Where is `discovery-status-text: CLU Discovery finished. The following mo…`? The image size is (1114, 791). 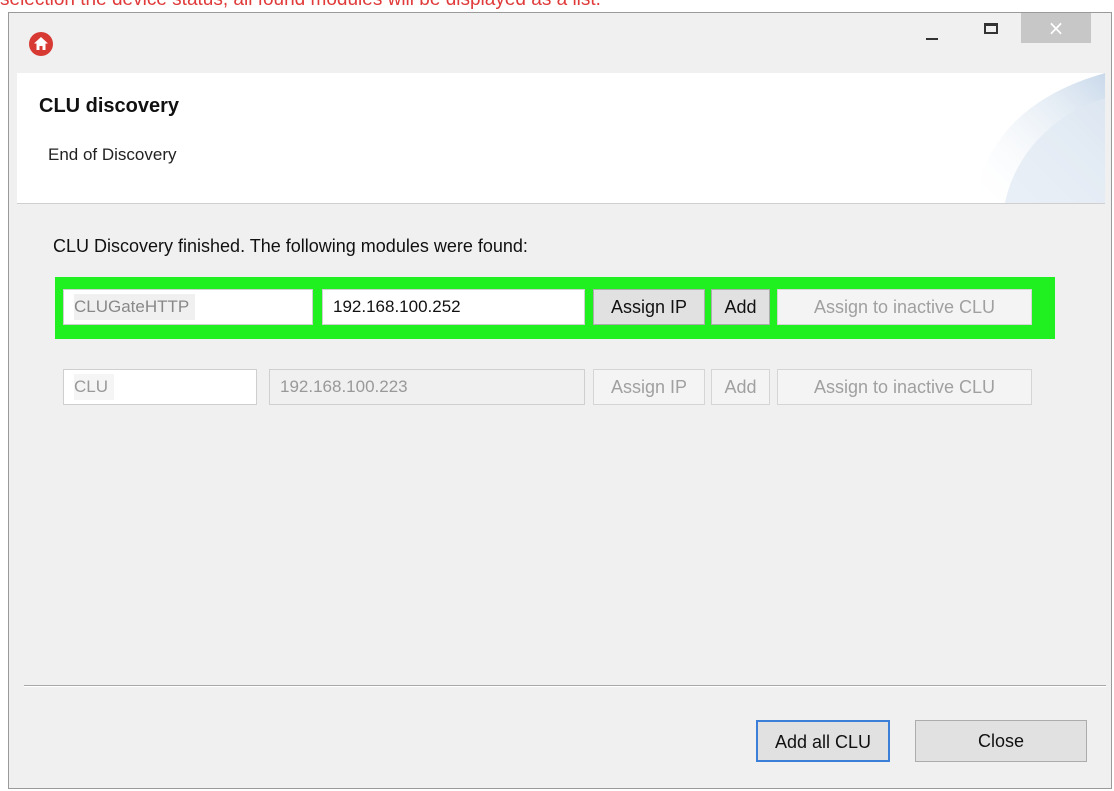 discovery-status-text: CLU Discovery finished. The following mo… is located at coordinates (290, 246).